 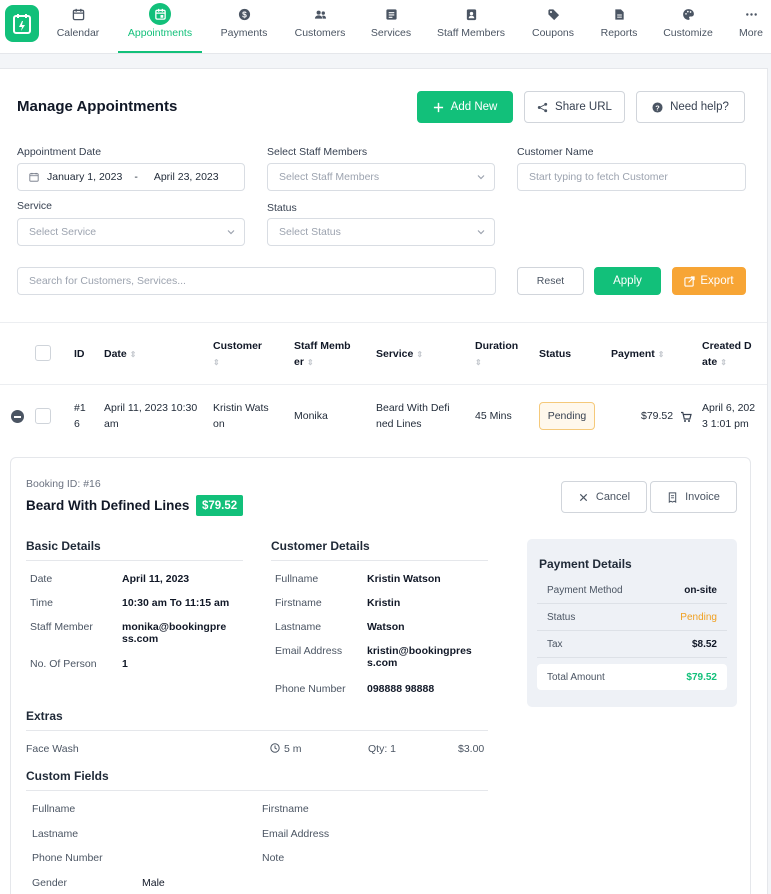 What do you see at coordinates (275, 748) in the screenshot?
I see `clock-icon` at bounding box center [275, 748].